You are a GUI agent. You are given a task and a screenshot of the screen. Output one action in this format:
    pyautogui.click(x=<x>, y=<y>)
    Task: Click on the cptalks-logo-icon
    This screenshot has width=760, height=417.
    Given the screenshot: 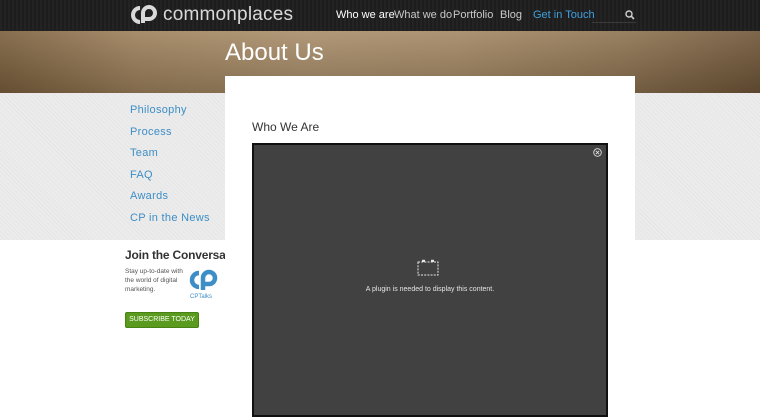 What is the action you would take?
    pyautogui.click(x=202, y=280)
    